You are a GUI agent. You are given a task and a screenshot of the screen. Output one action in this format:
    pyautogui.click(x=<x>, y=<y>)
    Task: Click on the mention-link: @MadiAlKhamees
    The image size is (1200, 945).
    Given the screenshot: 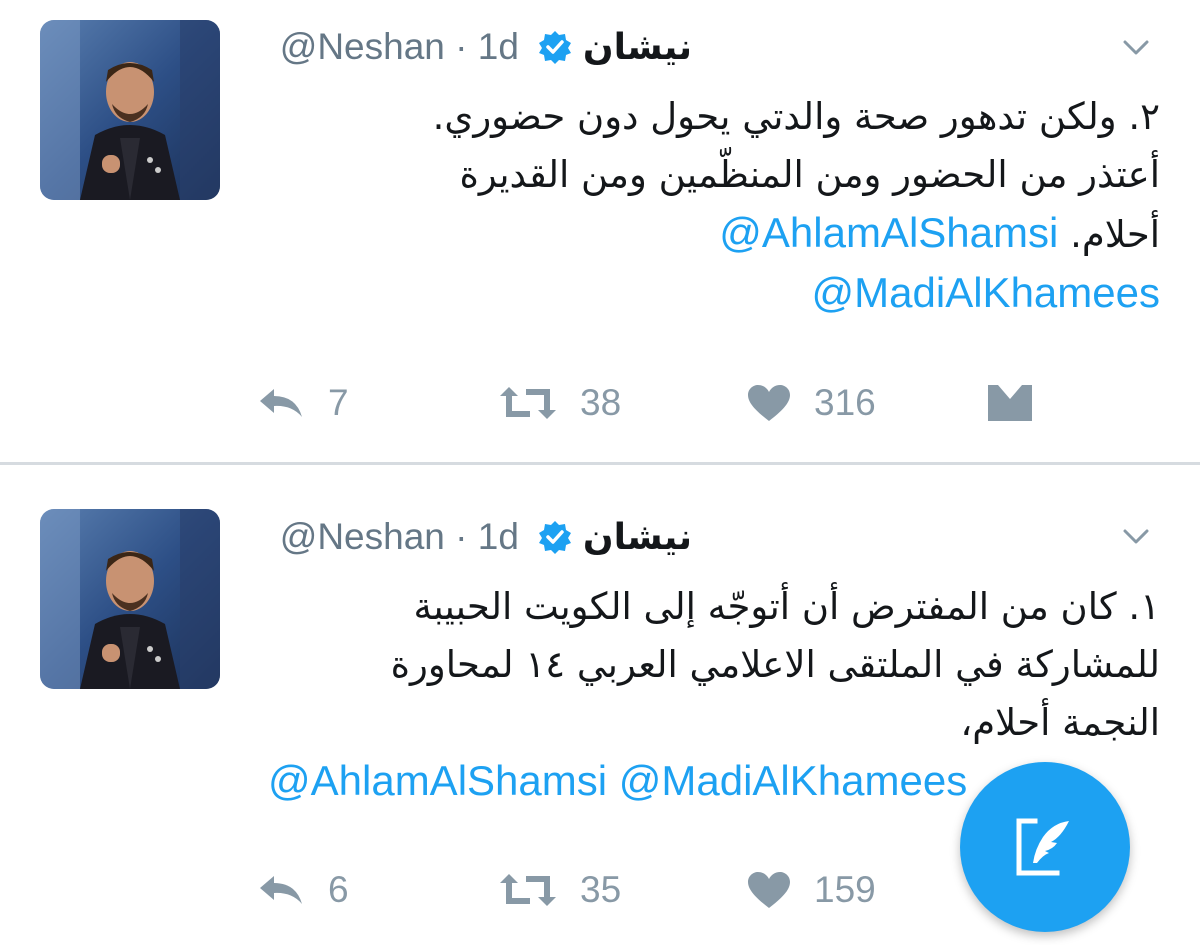 What is the action you would take?
    pyautogui.click(x=986, y=292)
    